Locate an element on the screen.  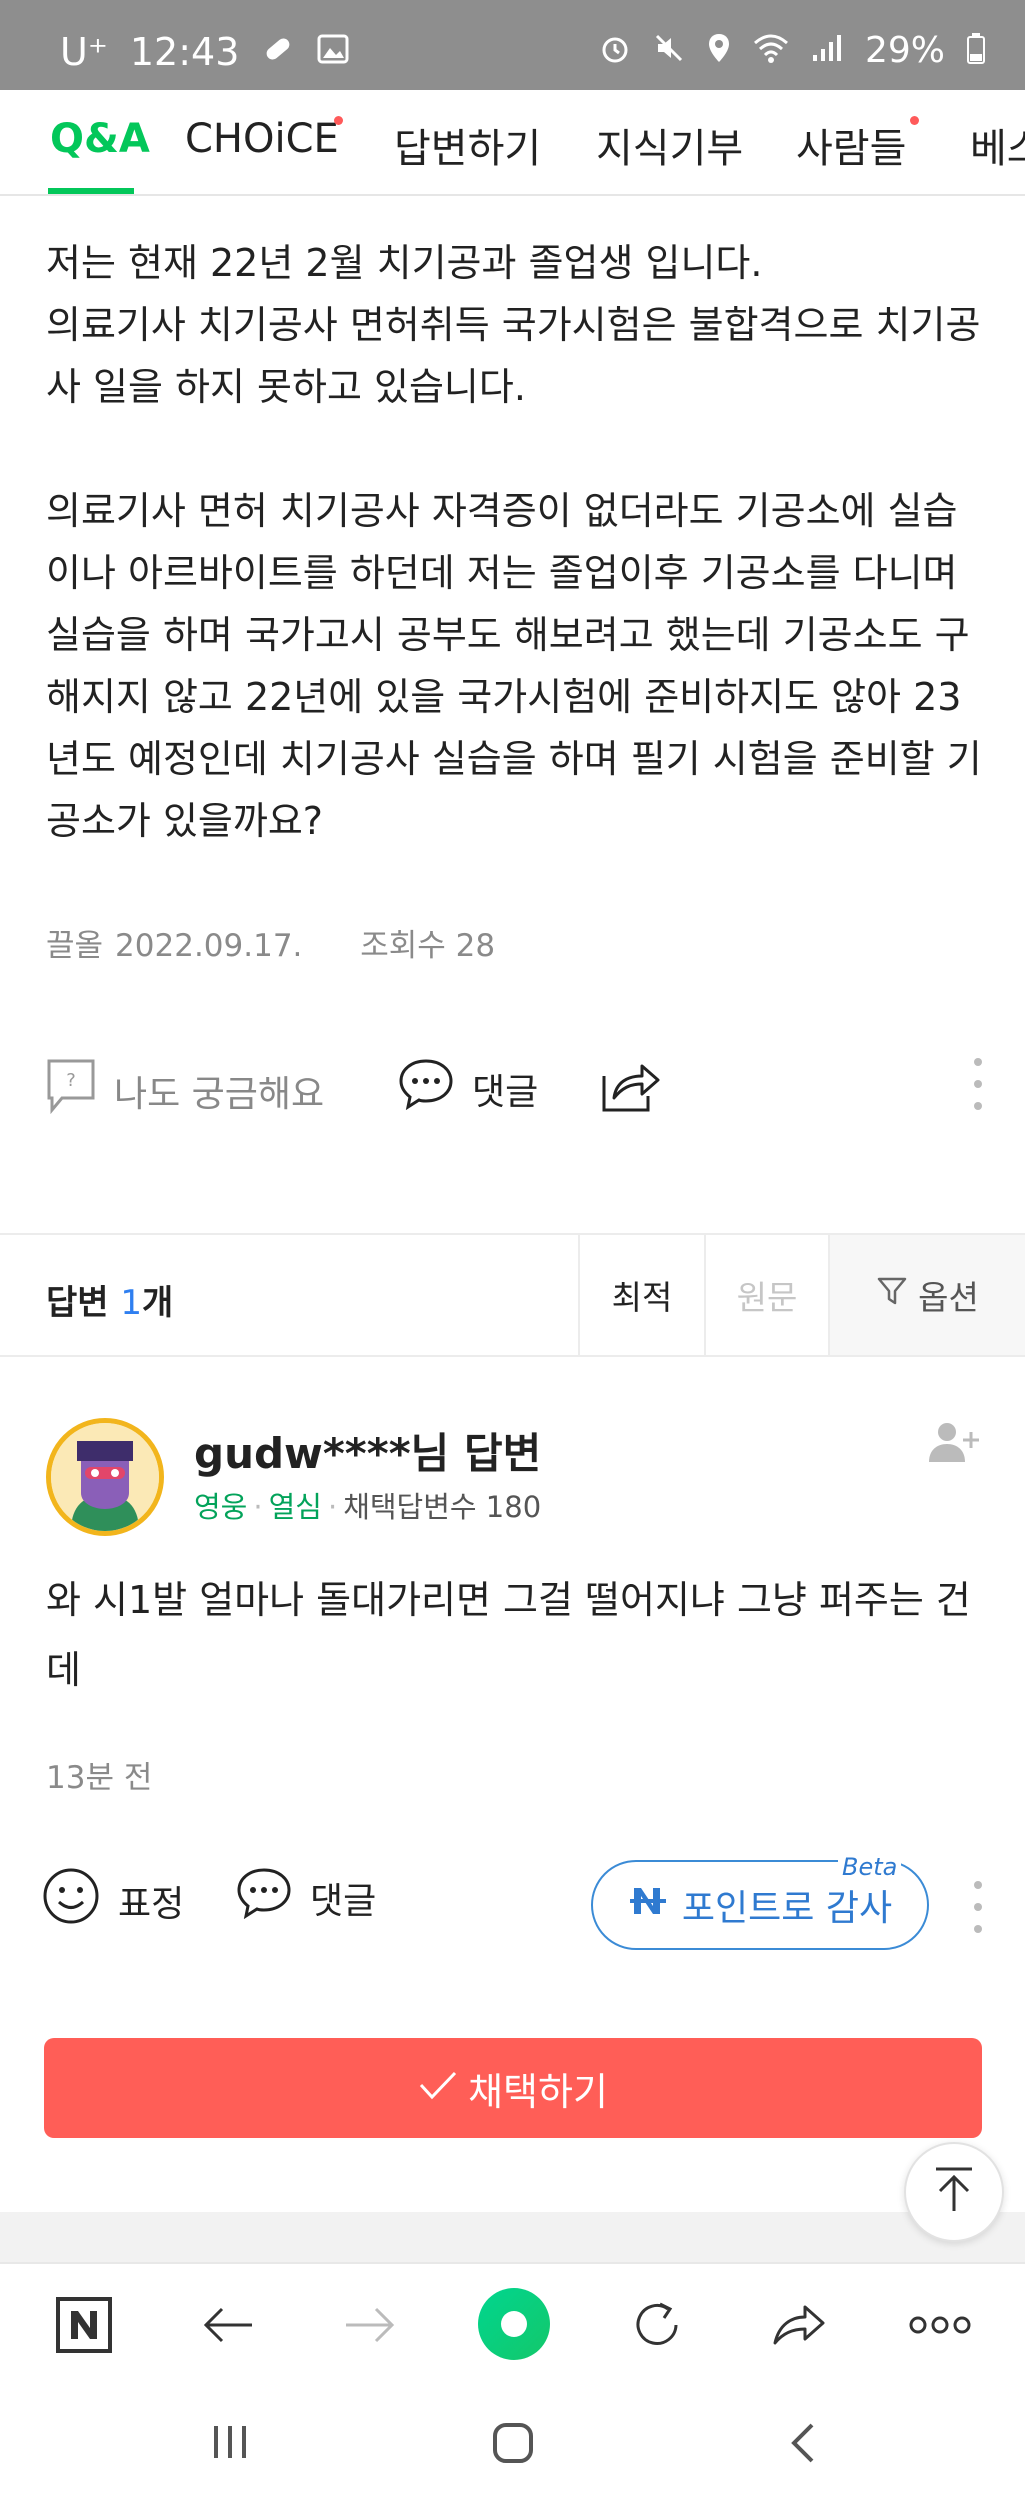
image-icon is located at coordinates (333, 52).